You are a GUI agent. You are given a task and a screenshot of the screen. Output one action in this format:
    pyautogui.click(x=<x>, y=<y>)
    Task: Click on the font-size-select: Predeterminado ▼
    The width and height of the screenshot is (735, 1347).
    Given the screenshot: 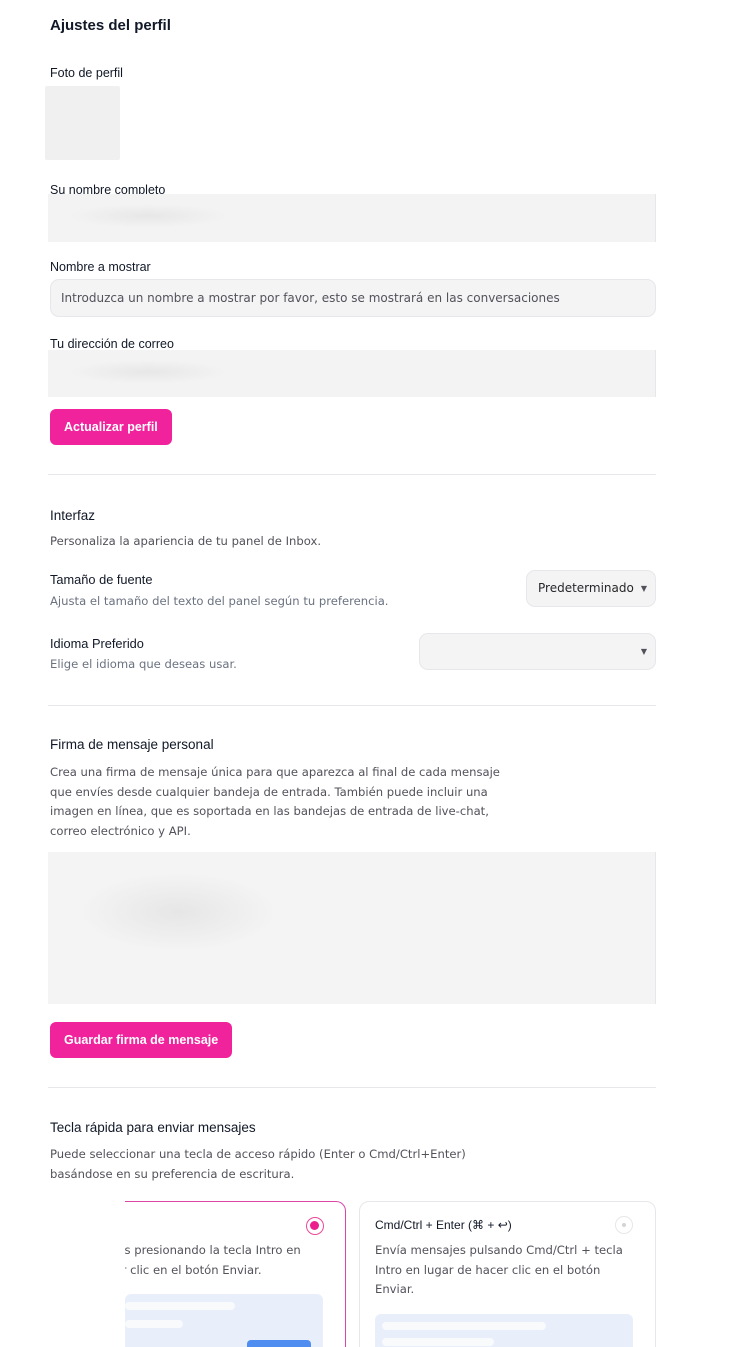 What is the action you would take?
    pyautogui.click(x=591, y=588)
    